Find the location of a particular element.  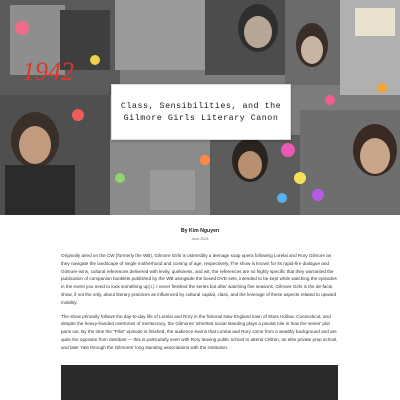

svg-text: 1942 is located at coordinates (48, 71).